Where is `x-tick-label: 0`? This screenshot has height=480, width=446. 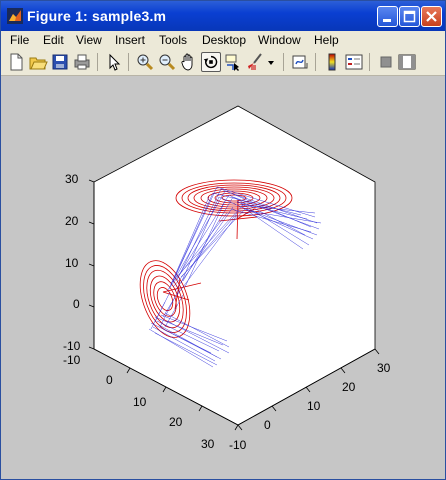 x-tick-label: 0 is located at coordinates (109, 380).